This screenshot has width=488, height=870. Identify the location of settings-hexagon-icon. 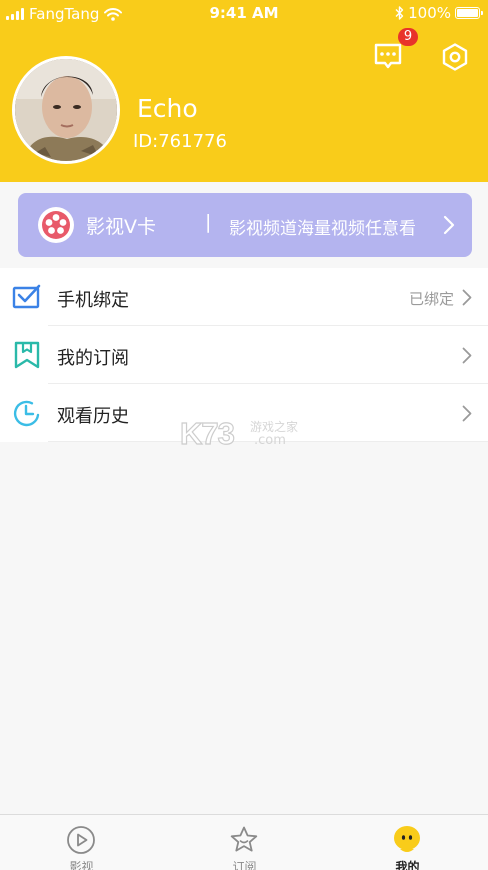
(455, 57).